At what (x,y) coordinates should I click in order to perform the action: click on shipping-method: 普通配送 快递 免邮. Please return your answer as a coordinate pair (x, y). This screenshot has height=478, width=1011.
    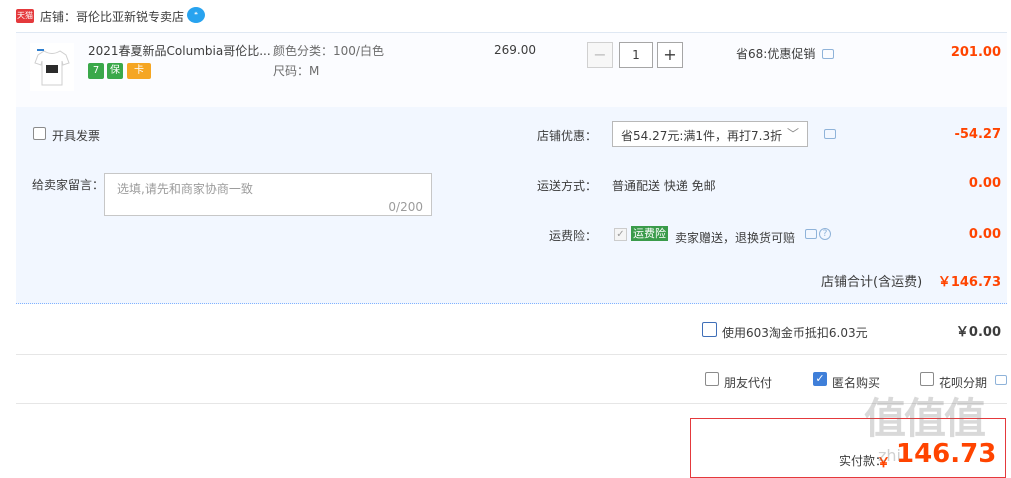
    Looking at the image, I should click on (664, 186).